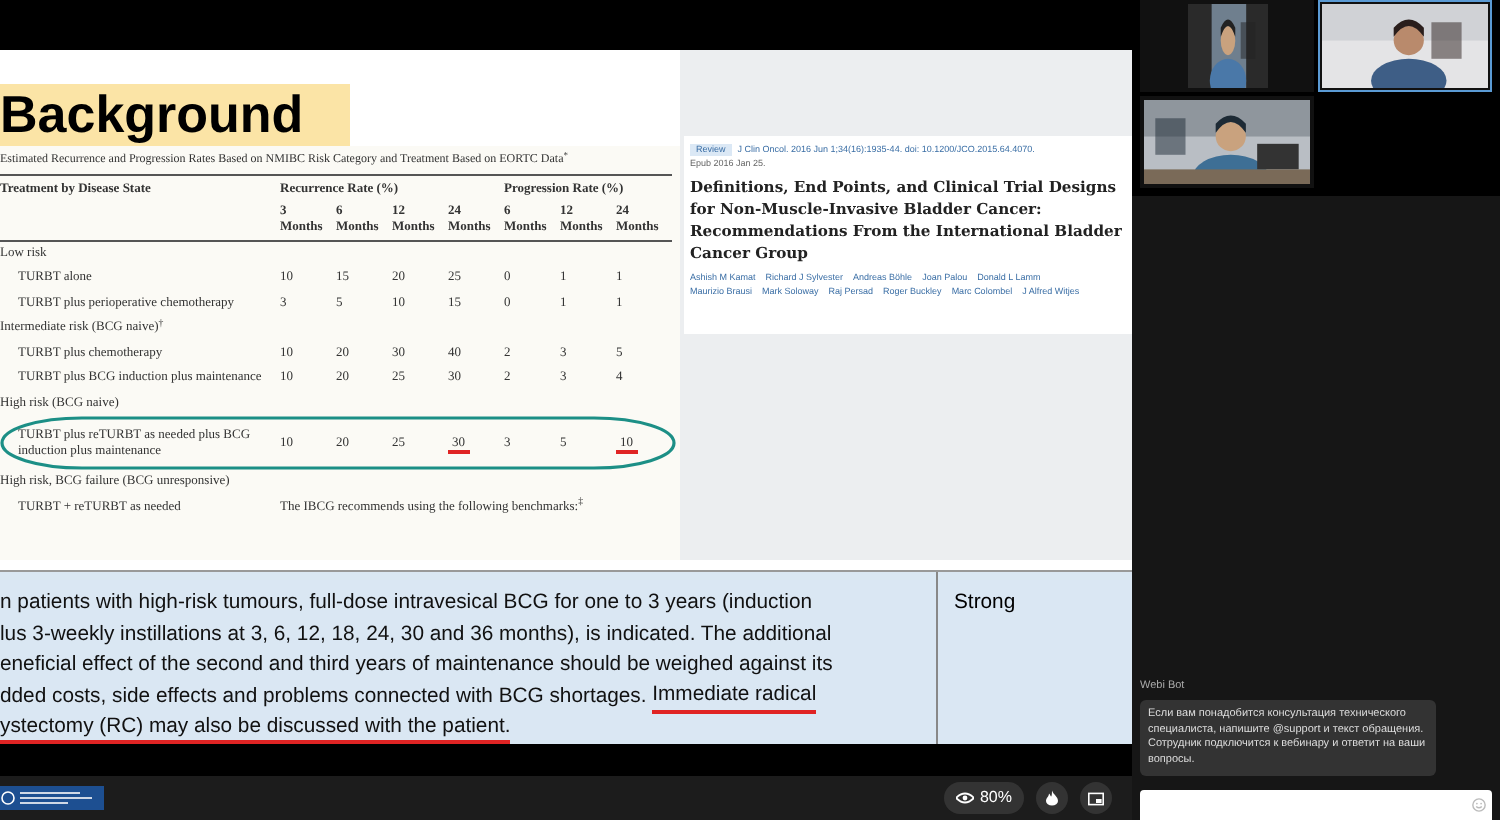 Image resolution: width=1500 pixels, height=820 pixels. Describe the element at coordinates (995, 798) in the screenshot. I see `viewers-percent: 80%` at that location.